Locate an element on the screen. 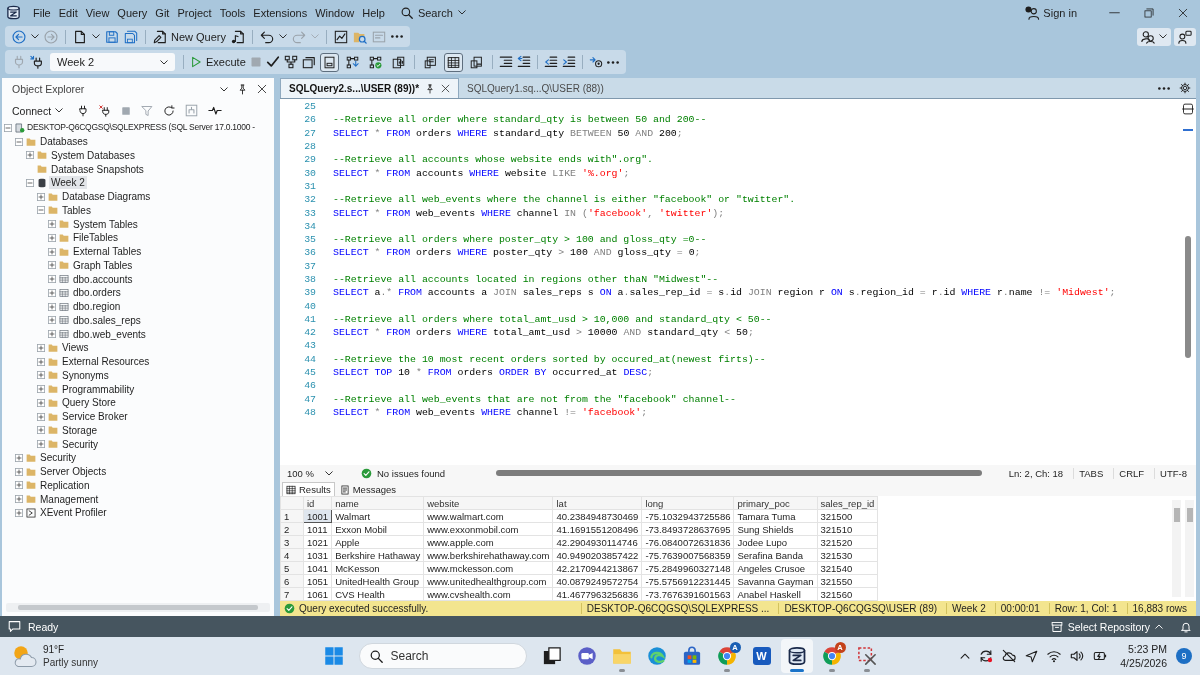 The image size is (1200, 675). battery-charging-icon is located at coordinates (1100, 656).